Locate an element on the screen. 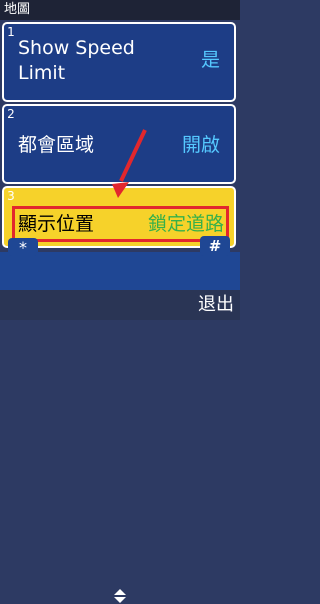  app-title: 地圖 is located at coordinates (120, 10).